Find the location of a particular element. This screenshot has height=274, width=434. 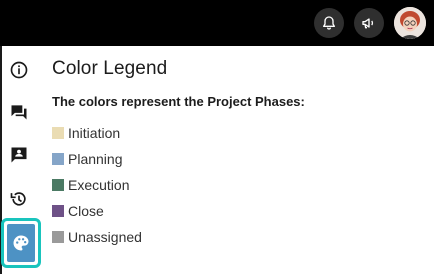

legend-item-unassigned: Unassigned is located at coordinates (97, 237).